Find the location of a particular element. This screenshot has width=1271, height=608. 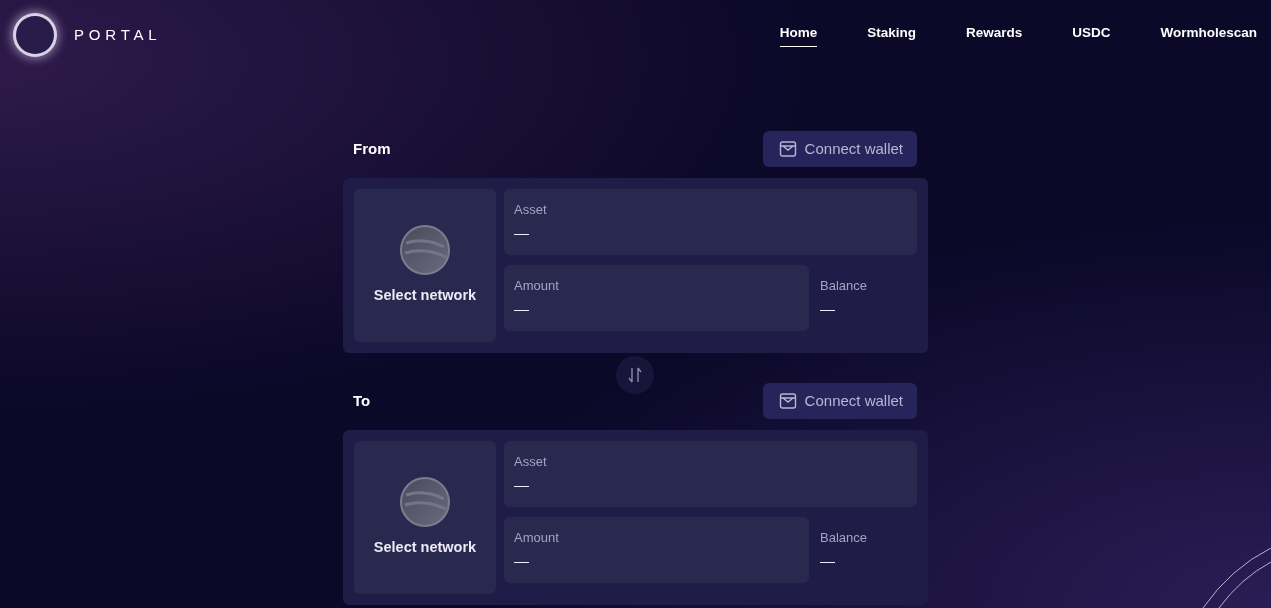

nav-link: Wormholescan is located at coordinates (1208, 35).